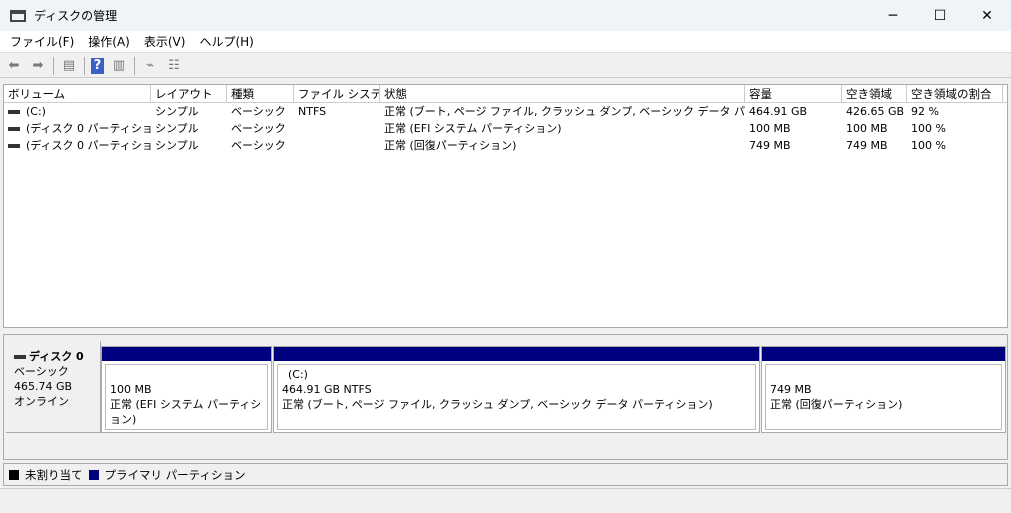  I want to click on disk-name: ディスク 0, so click(56, 356).